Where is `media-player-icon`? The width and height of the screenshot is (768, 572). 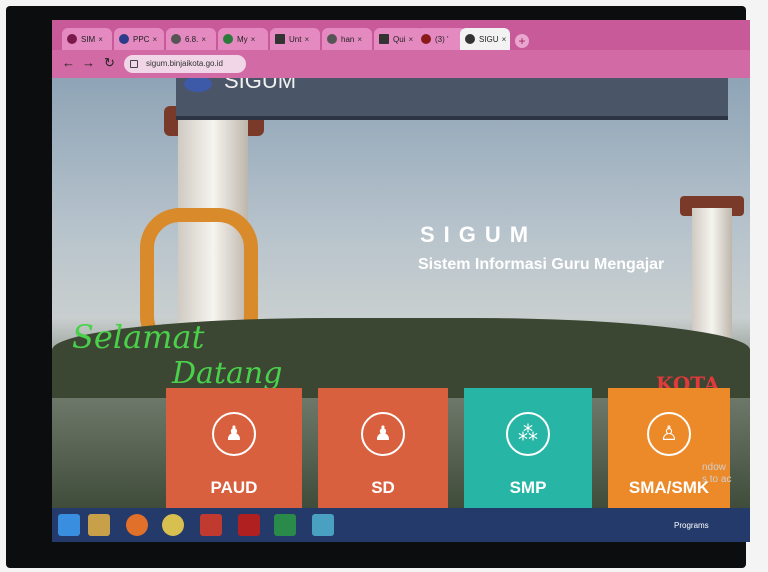 media-player-icon is located at coordinates (211, 525).